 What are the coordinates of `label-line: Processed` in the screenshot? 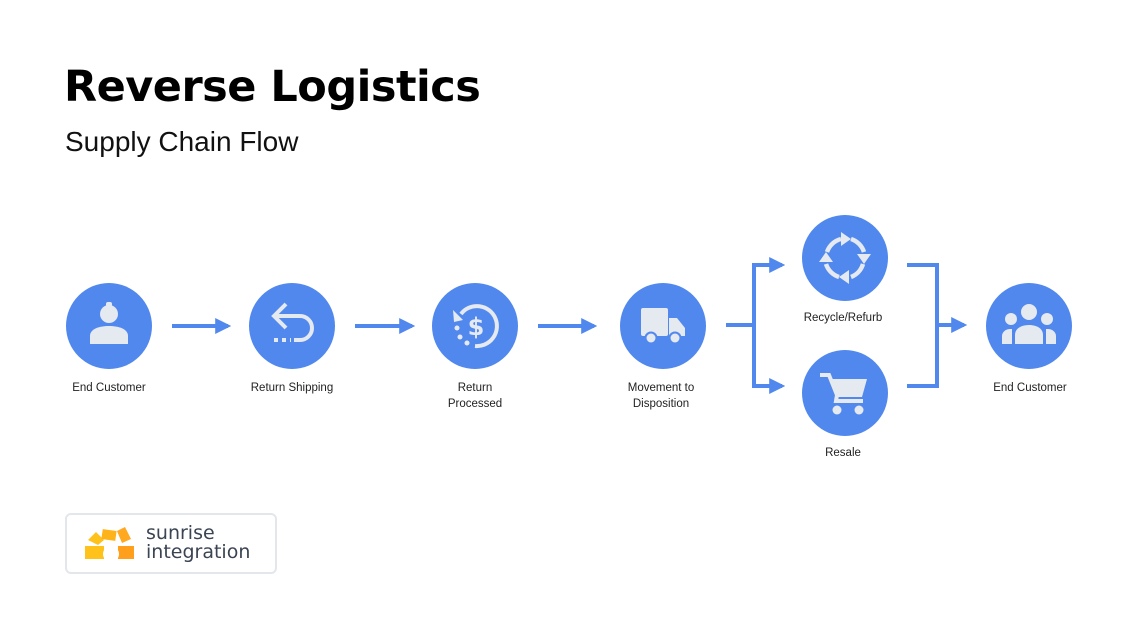 It's located at (475, 404).